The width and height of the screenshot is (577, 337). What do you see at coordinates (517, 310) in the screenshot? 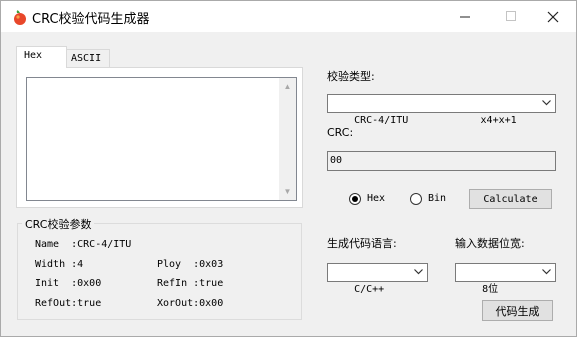
I see `generate-code-button: 代码生成` at bounding box center [517, 310].